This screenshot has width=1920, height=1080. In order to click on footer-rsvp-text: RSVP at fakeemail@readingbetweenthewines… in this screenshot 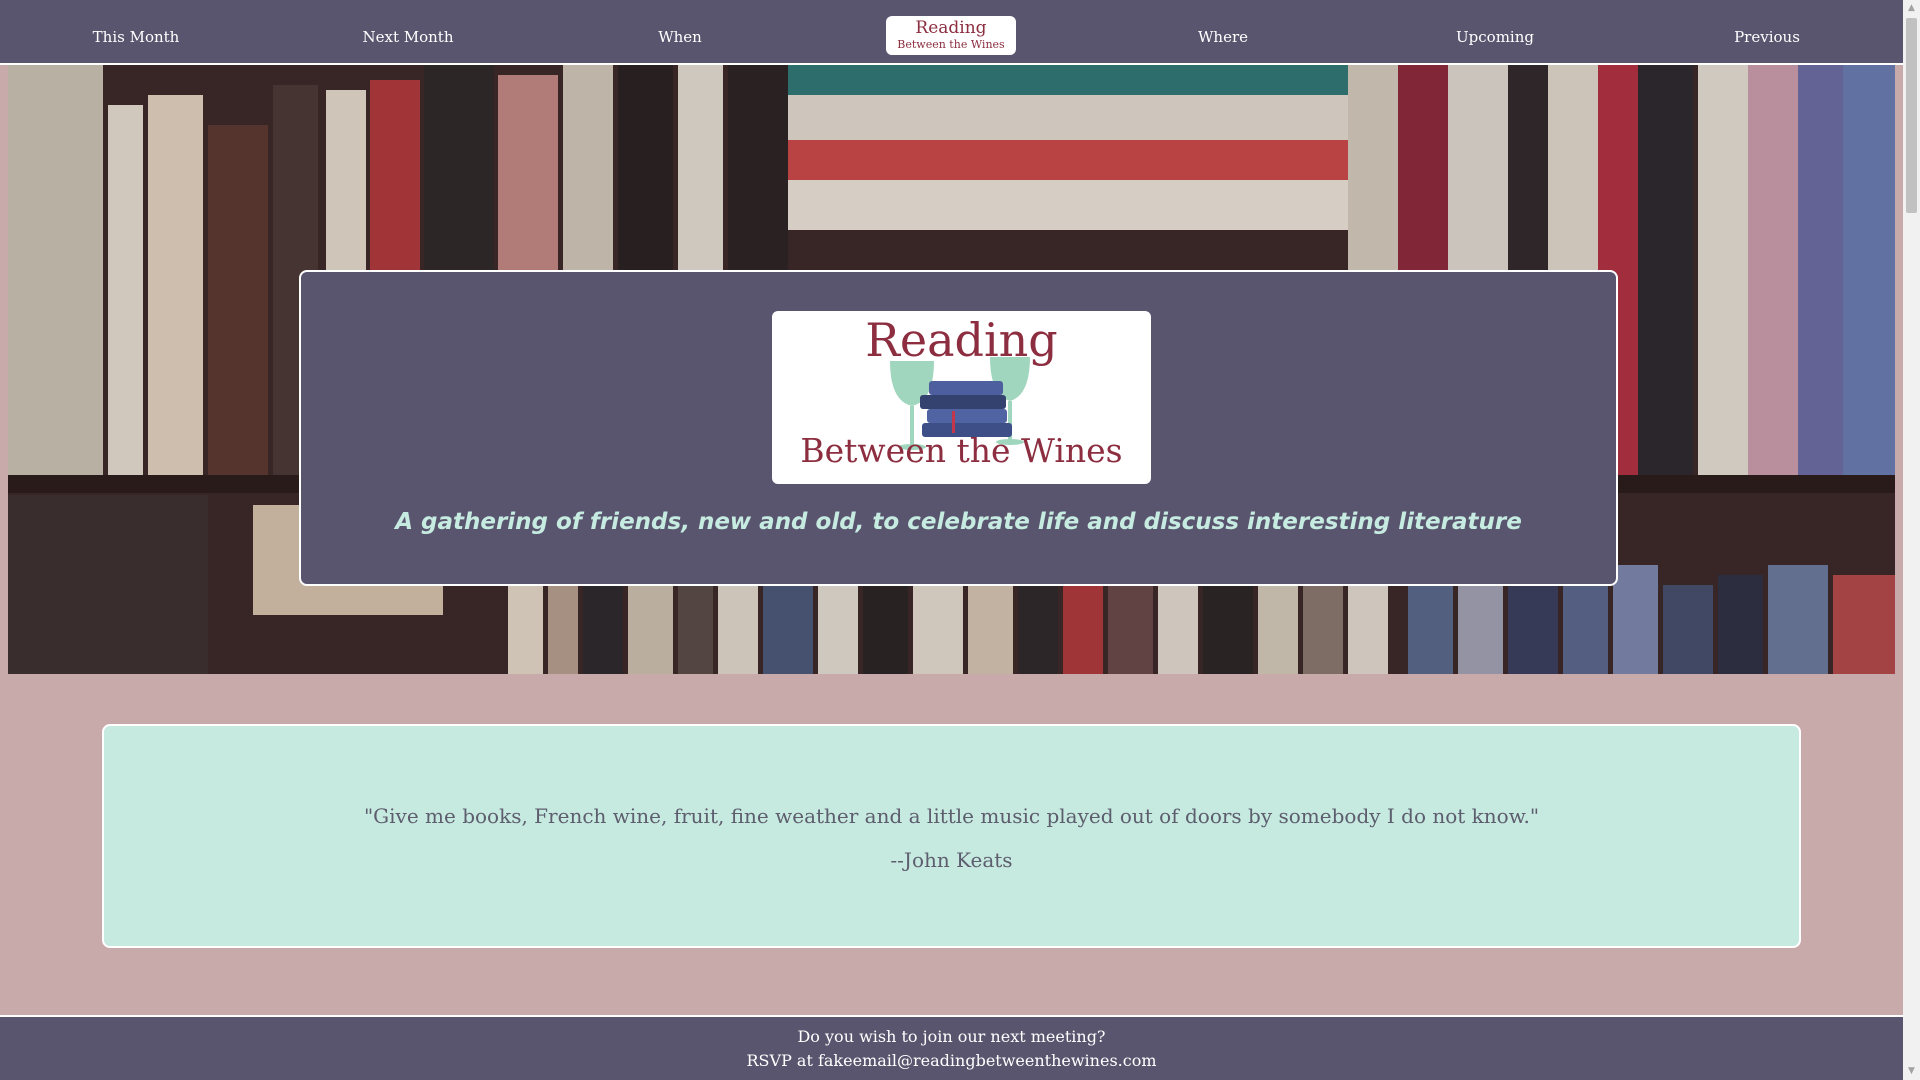, I will do `click(951, 1060)`.